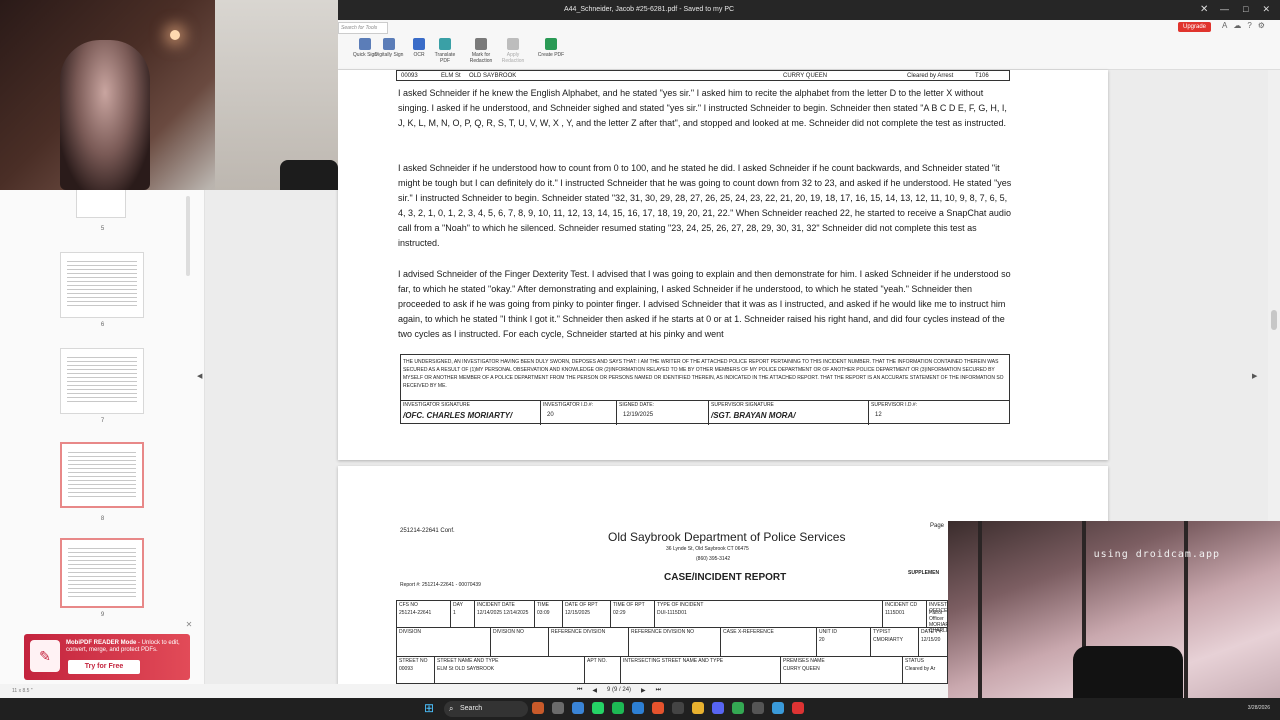 The image size is (1280, 720). I want to click on table-cell: CASE X-REFERENCE, so click(769, 642).